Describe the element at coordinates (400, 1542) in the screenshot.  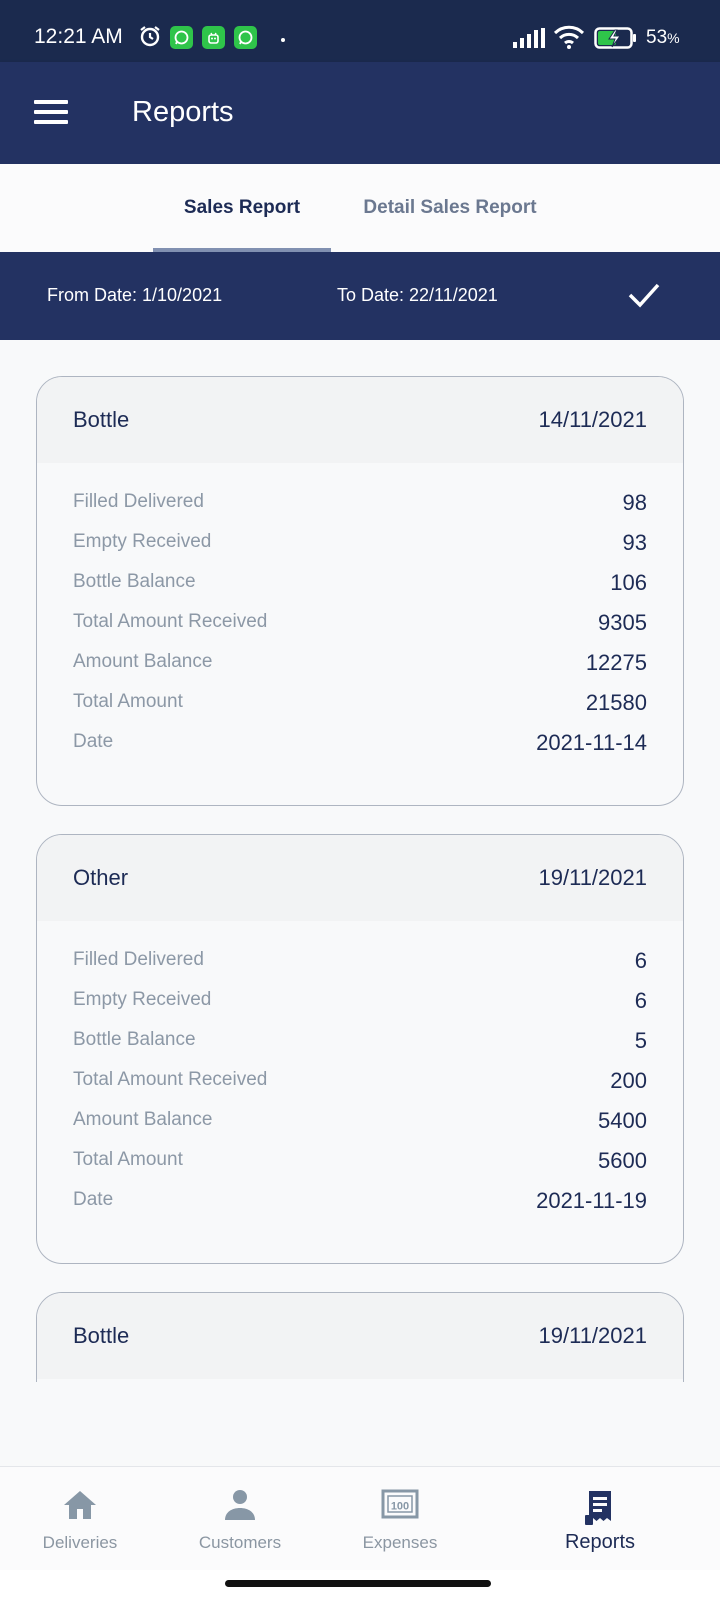
I see `nav-label: Expenses` at that location.